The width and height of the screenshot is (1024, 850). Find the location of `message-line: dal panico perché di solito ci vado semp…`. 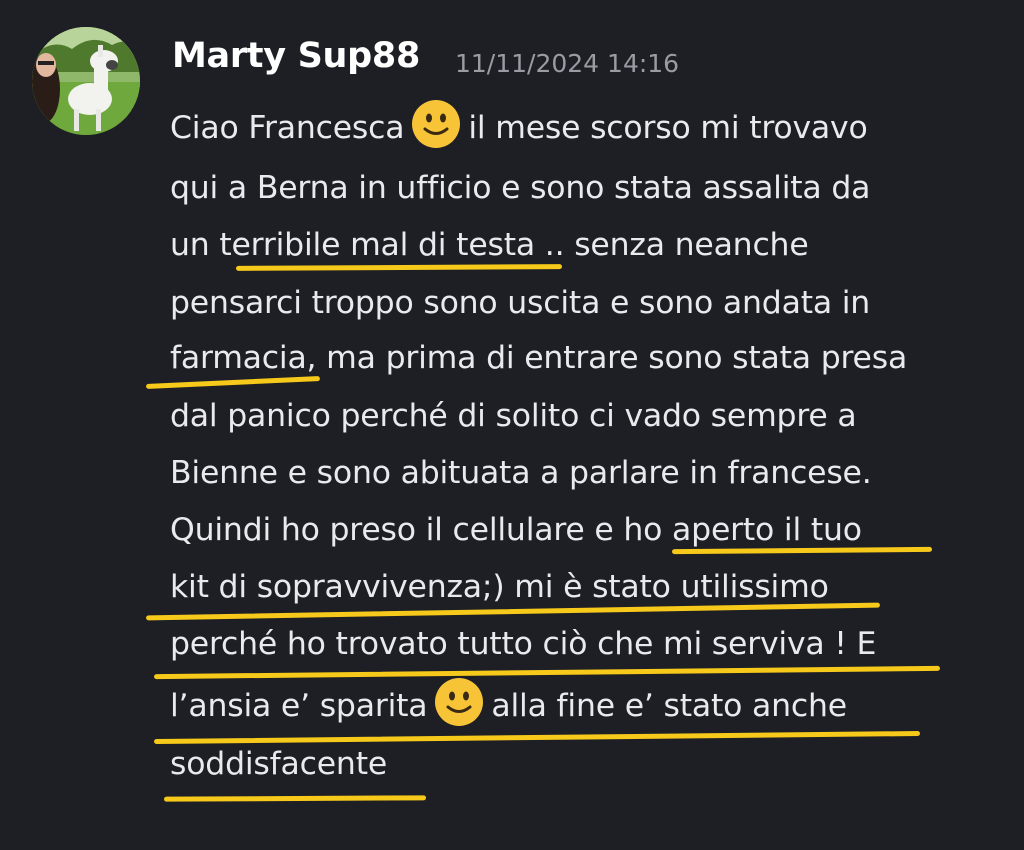

message-line: dal panico perché di solito ci vado semp… is located at coordinates (513, 416).